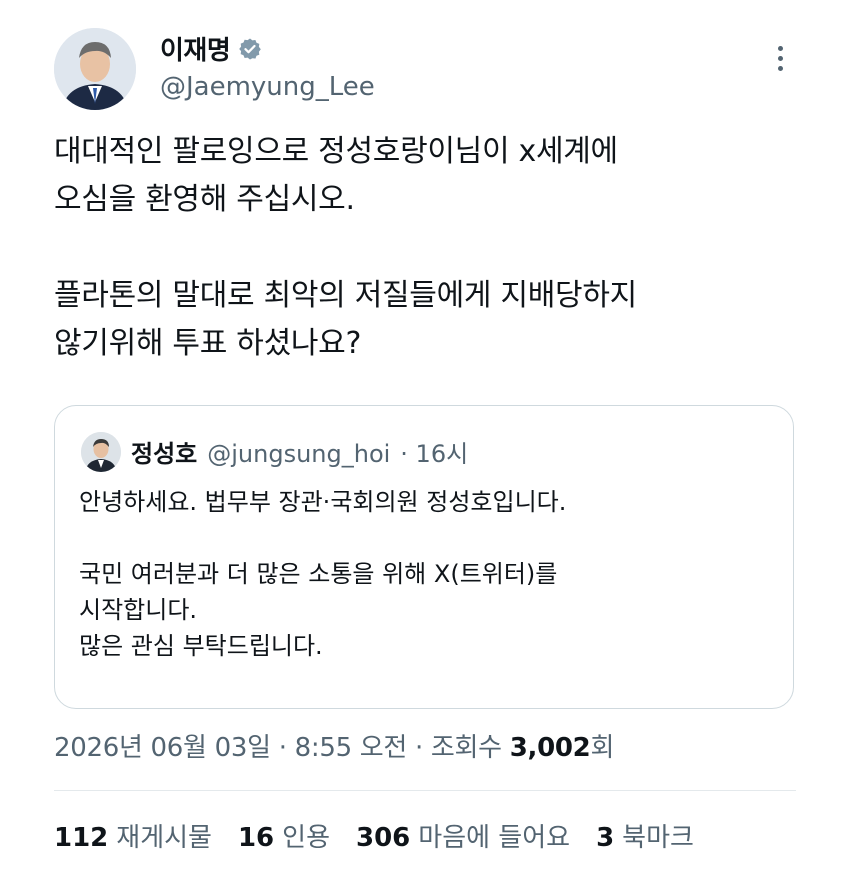 Image resolution: width=850 pixels, height=873 pixels. What do you see at coordinates (383, 838) in the screenshot?
I see `likes-count: 306` at bounding box center [383, 838].